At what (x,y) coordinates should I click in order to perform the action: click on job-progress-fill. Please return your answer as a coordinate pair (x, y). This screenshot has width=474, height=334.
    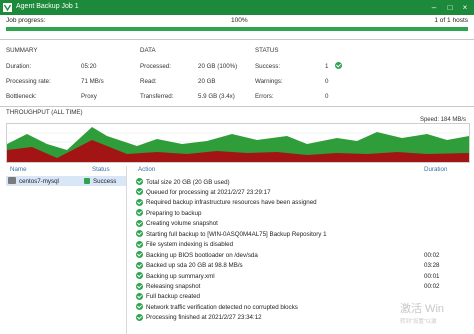
    Looking at the image, I should click on (237, 29).